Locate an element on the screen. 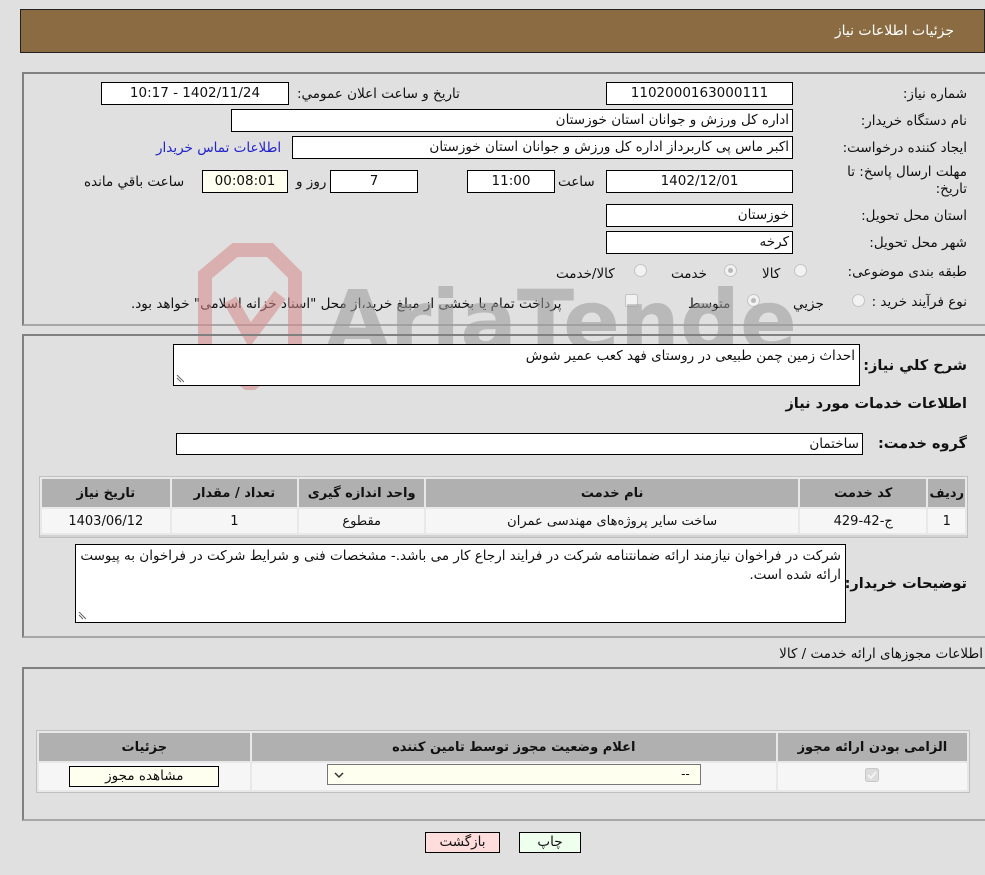  deadline-date-field: 1402/12/01 is located at coordinates (699, 181).